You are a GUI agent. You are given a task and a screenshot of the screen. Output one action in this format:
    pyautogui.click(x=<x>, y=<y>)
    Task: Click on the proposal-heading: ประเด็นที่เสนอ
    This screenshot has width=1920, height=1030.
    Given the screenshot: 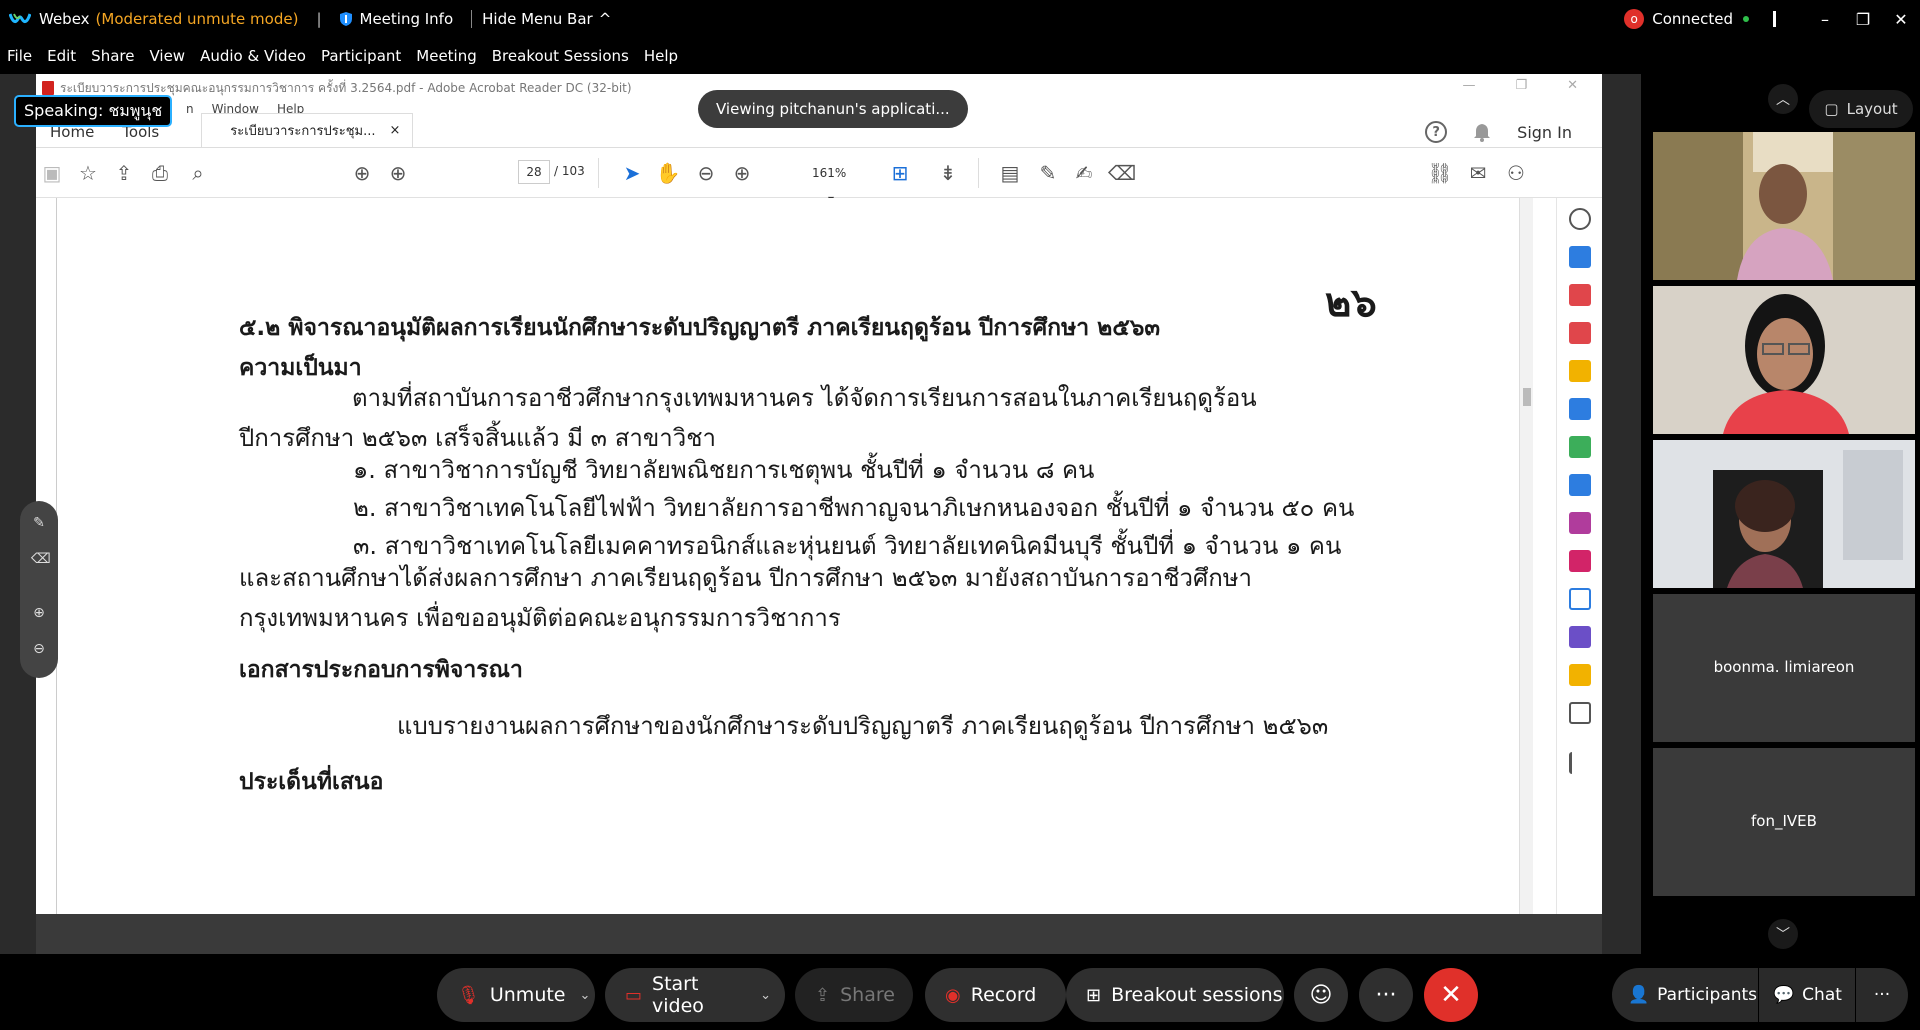 What is the action you would take?
    pyautogui.click(x=311, y=782)
    